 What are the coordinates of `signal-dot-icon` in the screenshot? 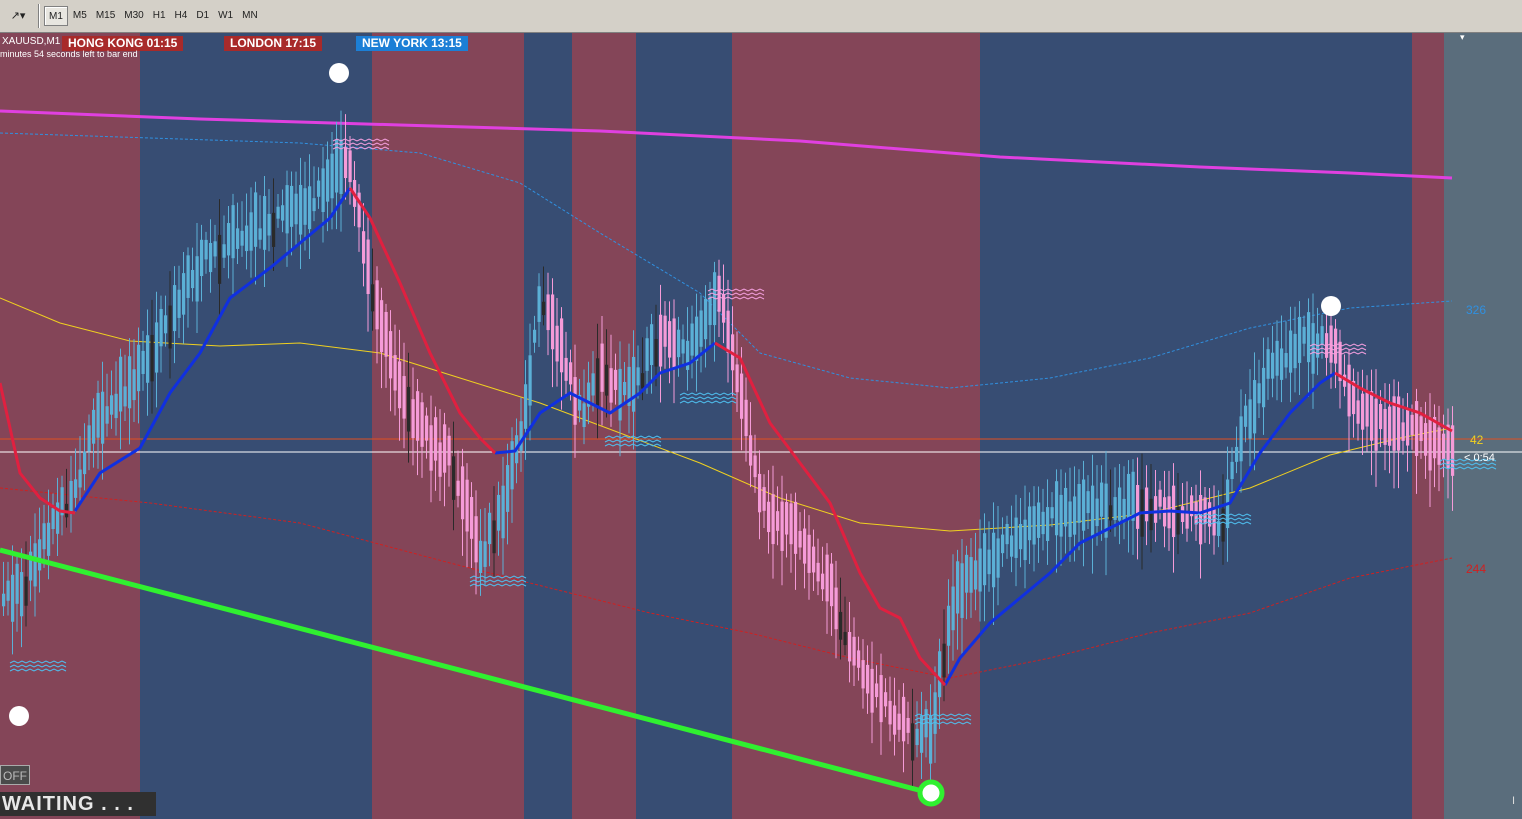 It's located at (19, 716).